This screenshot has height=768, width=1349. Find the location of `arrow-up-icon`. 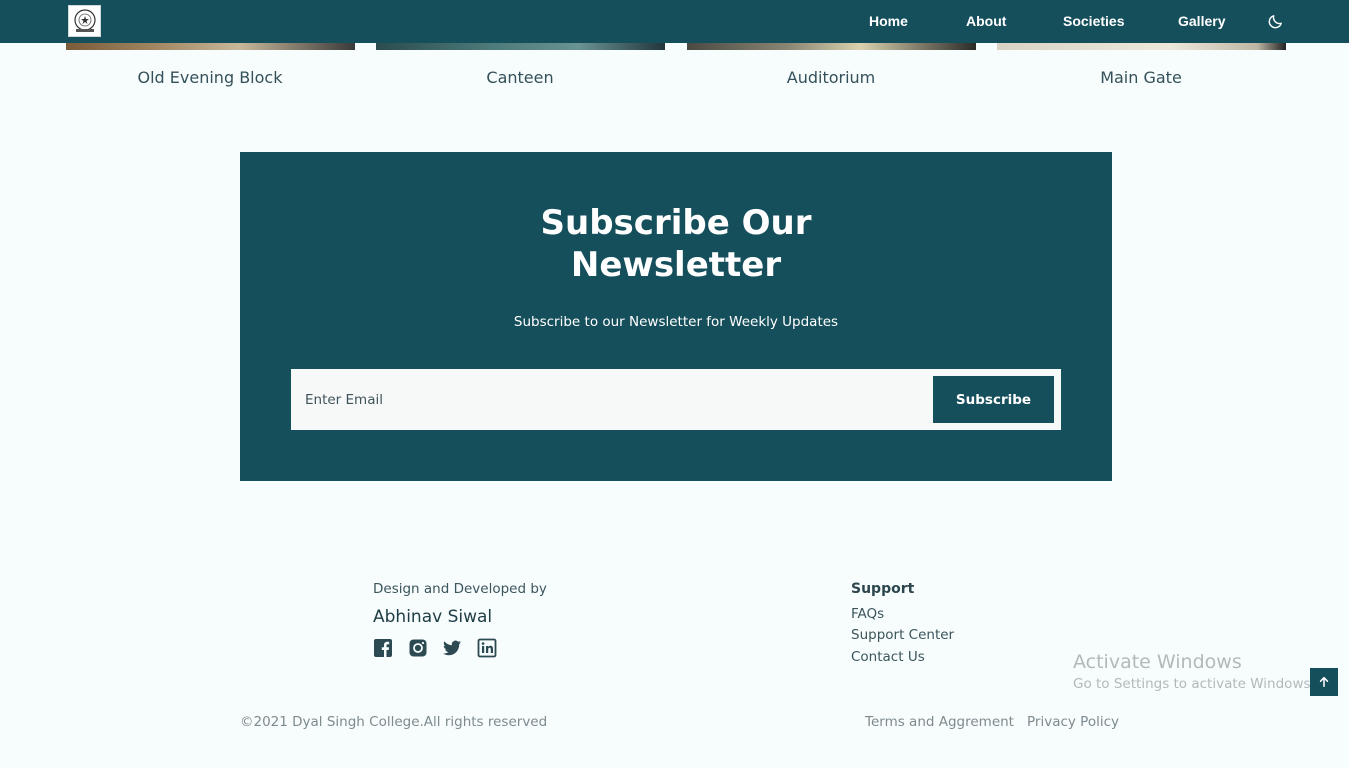

arrow-up-icon is located at coordinates (1324, 682).